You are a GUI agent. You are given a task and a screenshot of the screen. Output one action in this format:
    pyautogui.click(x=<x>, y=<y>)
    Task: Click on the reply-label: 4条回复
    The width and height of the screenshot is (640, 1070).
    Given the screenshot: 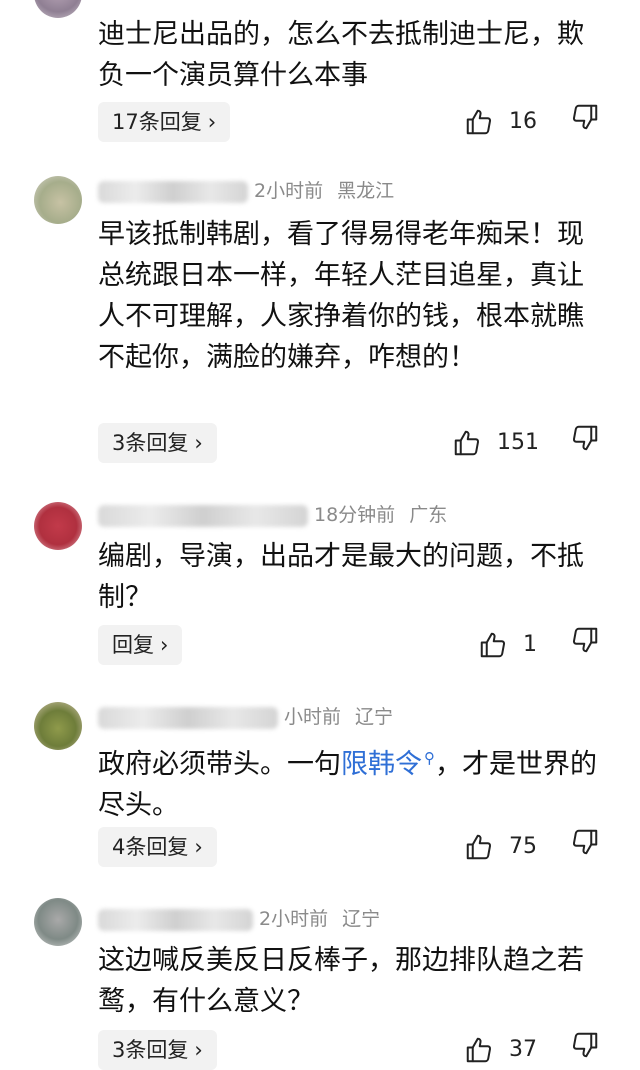 What is the action you would take?
    pyautogui.click(x=150, y=847)
    